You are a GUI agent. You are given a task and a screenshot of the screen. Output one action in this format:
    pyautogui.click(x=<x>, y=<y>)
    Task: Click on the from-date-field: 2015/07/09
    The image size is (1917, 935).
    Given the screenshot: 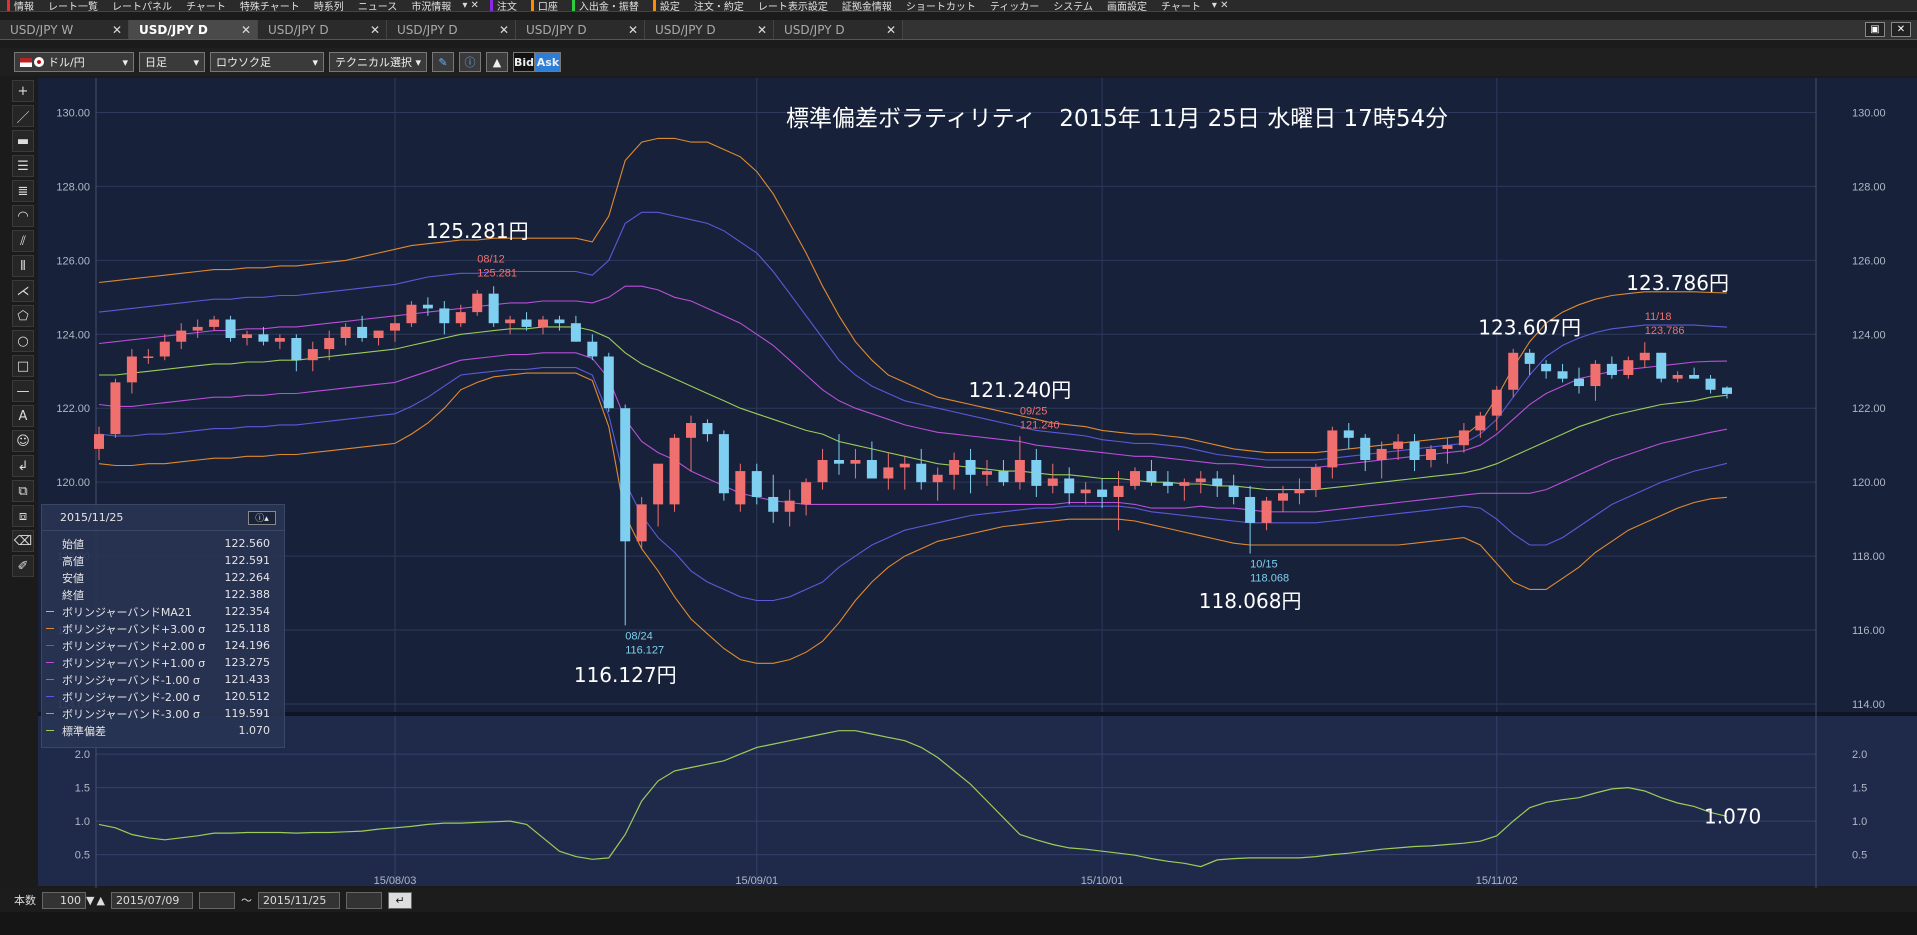 What is the action you would take?
    pyautogui.click(x=151, y=900)
    